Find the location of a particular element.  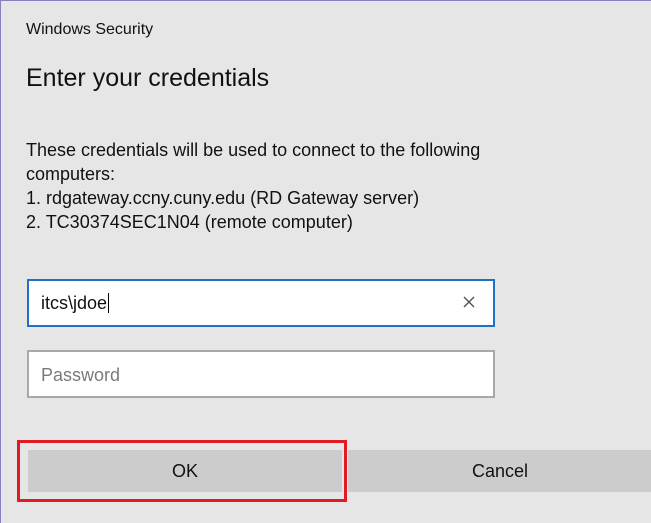

username-field: itcs\jdoe is located at coordinates (261, 303).